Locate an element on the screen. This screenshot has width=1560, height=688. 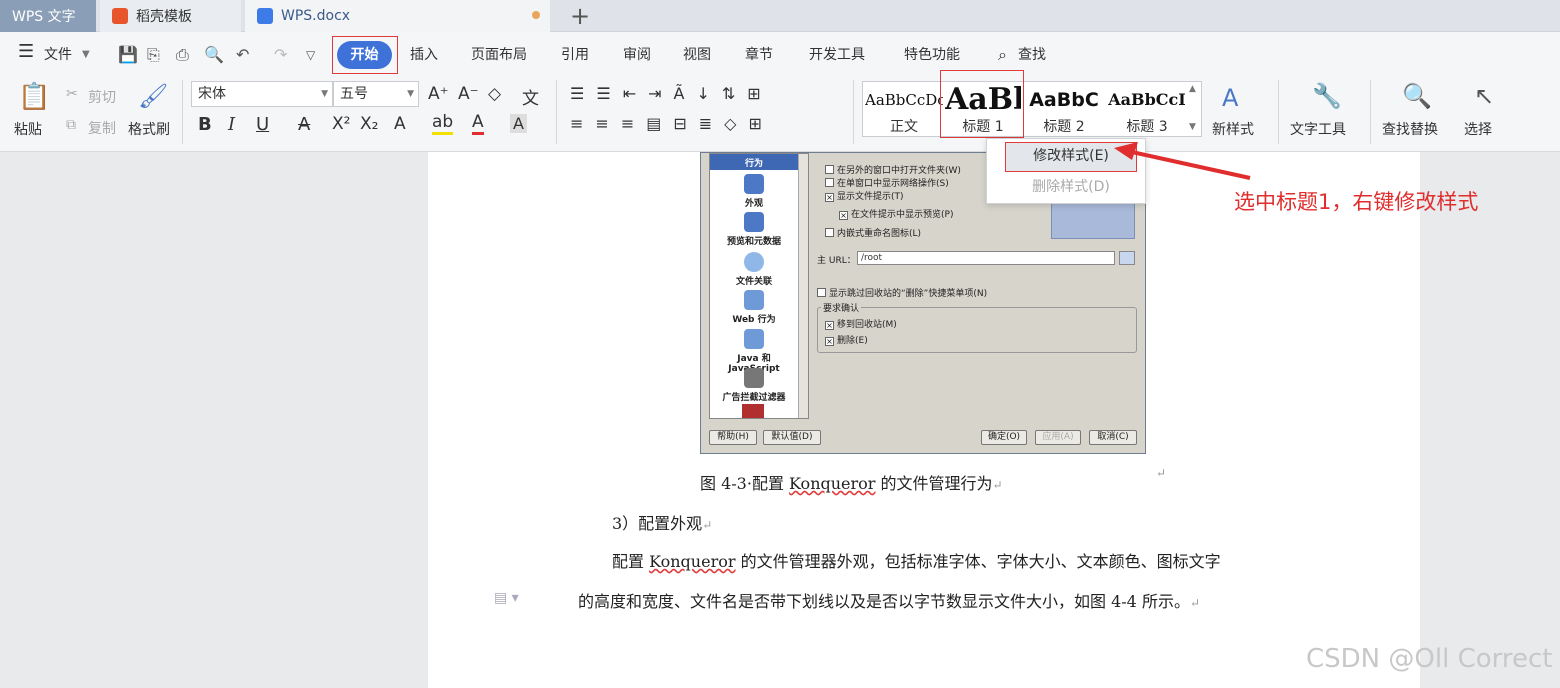
copy-icon: ⧉ is located at coordinates (71, 125).